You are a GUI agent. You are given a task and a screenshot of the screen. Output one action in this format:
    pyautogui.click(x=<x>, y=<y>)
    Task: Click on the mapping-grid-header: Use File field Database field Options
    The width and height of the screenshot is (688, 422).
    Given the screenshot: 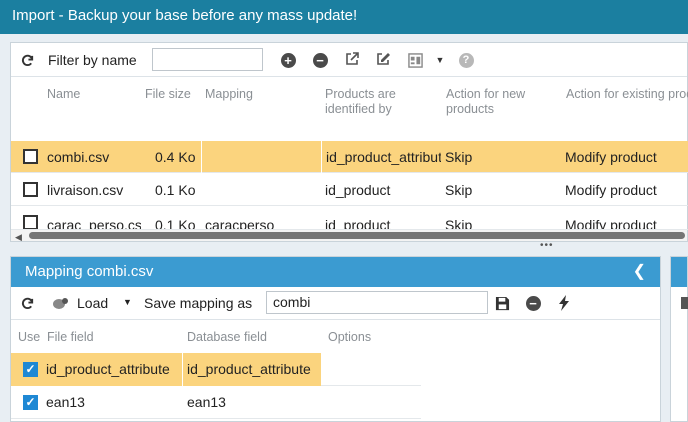 What is the action you would take?
    pyautogui.click(x=335, y=336)
    